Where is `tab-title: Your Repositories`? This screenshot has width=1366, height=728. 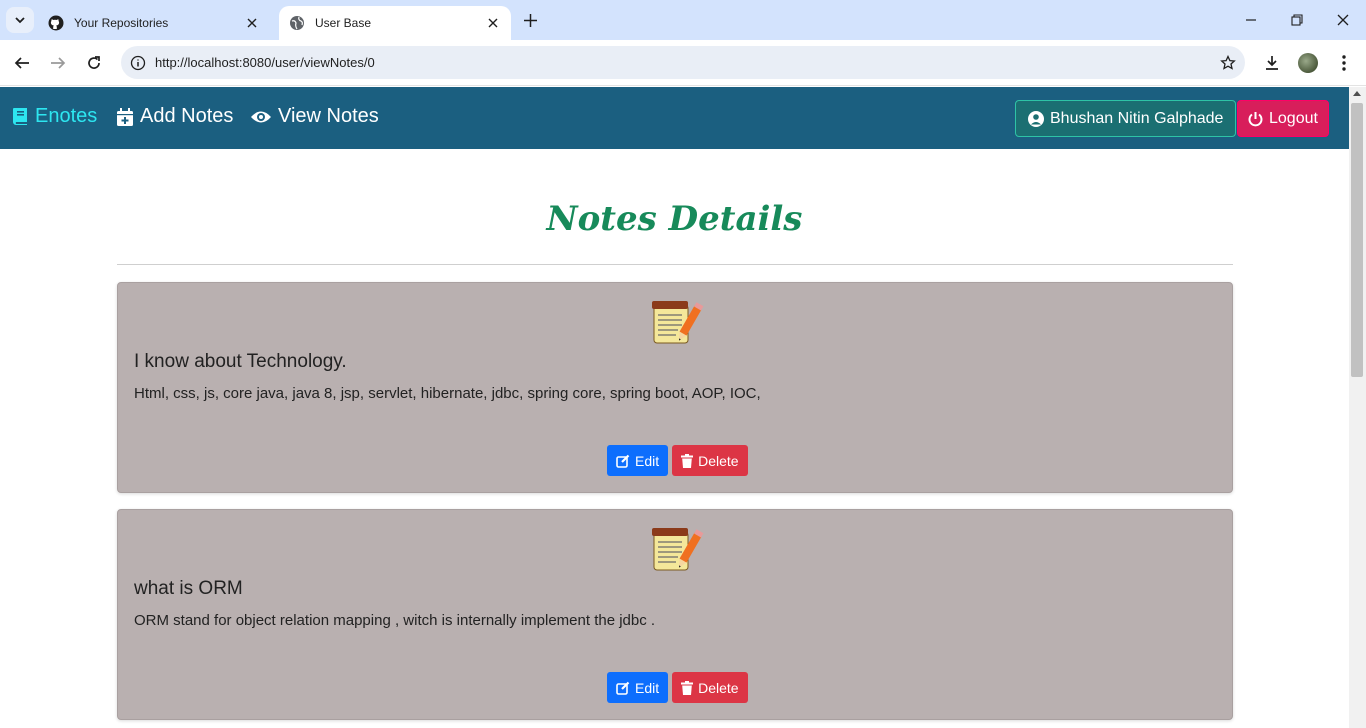 tab-title: Your Repositories is located at coordinates (121, 23).